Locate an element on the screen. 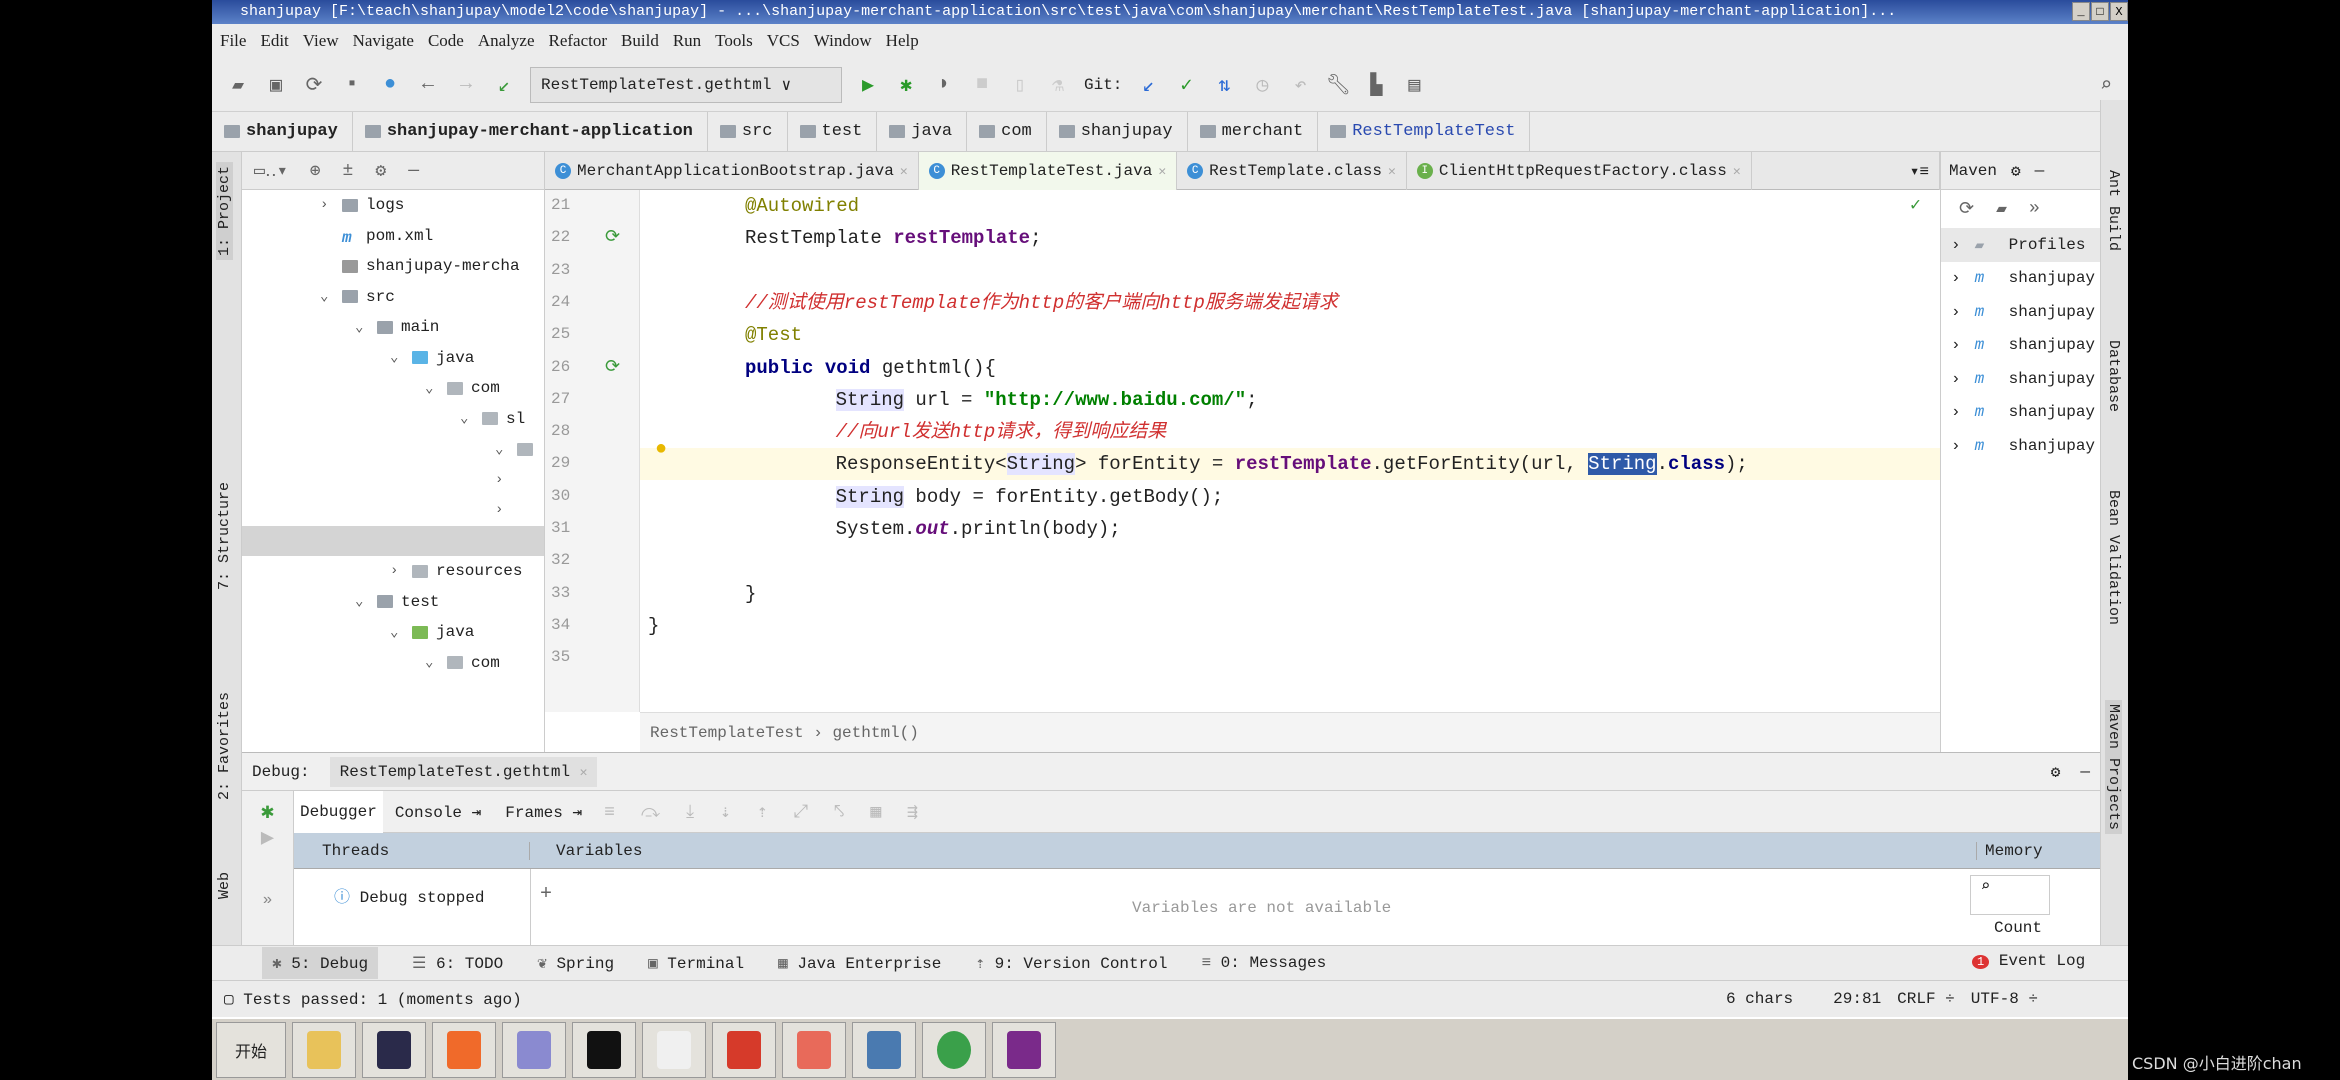  folder-icon: ▪ is located at coordinates (352, 85).